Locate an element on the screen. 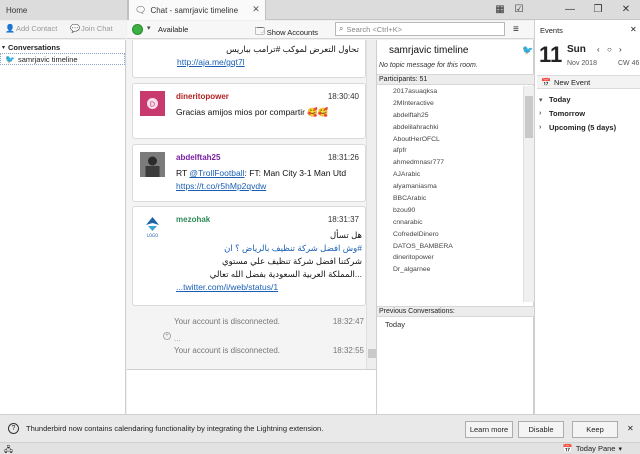 The height and width of the screenshot is (454, 640). join-chat-button: 💬 Join Chat is located at coordinates (91, 28).